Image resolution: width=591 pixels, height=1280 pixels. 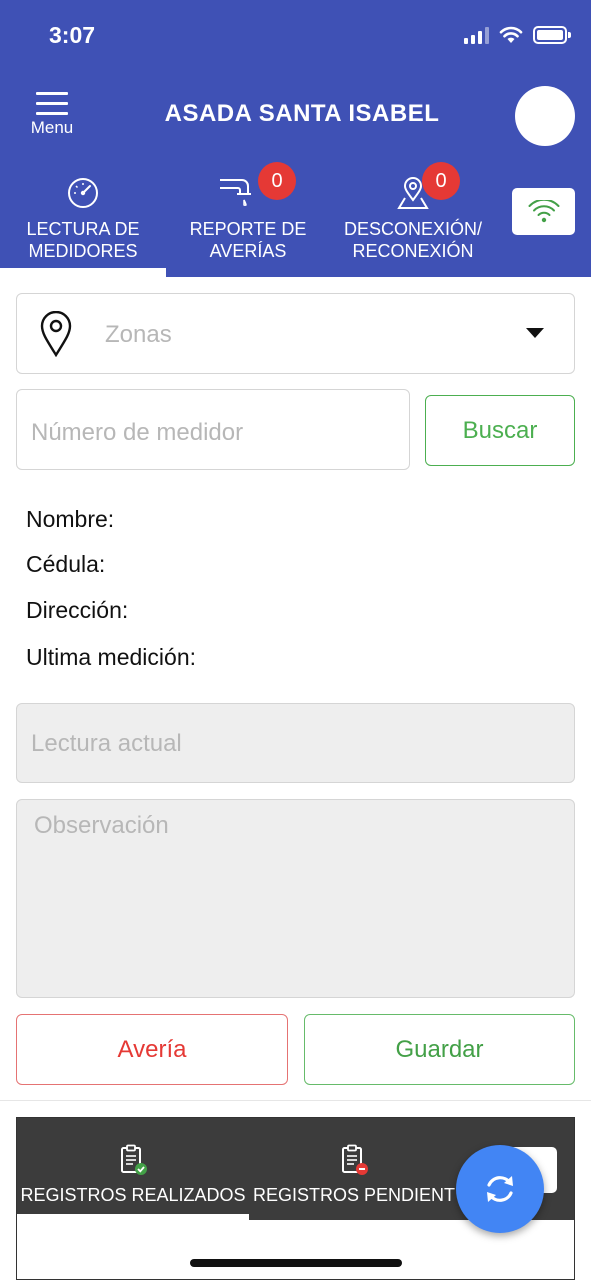 What do you see at coordinates (56, 334) in the screenshot?
I see `location-pin-icon` at bounding box center [56, 334].